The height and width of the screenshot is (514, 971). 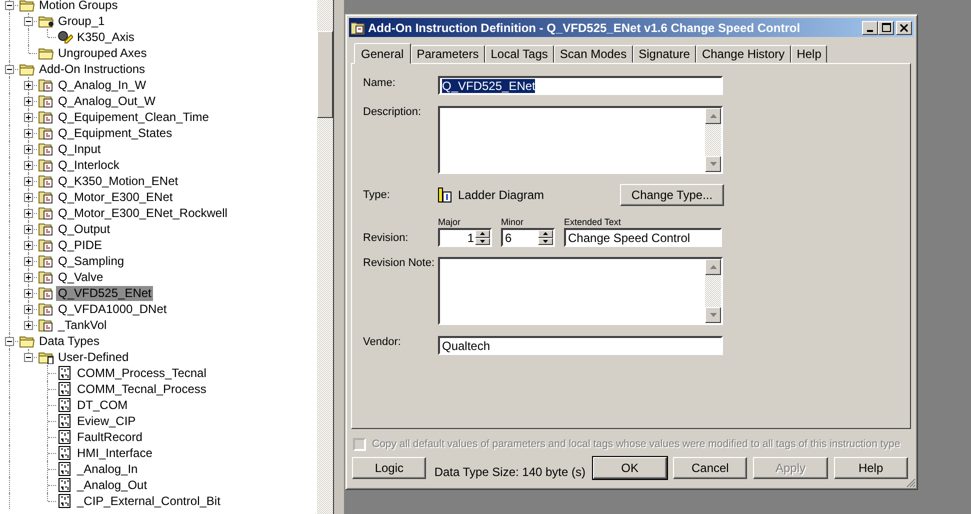 What do you see at coordinates (886, 27) in the screenshot?
I see `maximize-button` at bounding box center [886, 27].